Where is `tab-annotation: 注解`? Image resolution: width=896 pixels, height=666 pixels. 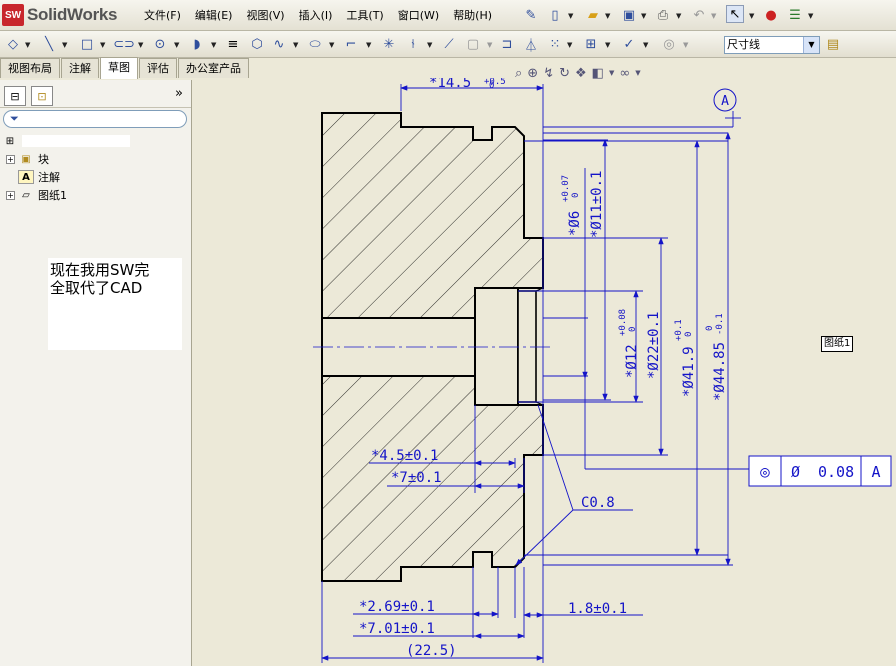 tab-annotation: 注解 is located at coordinates (80, 68).